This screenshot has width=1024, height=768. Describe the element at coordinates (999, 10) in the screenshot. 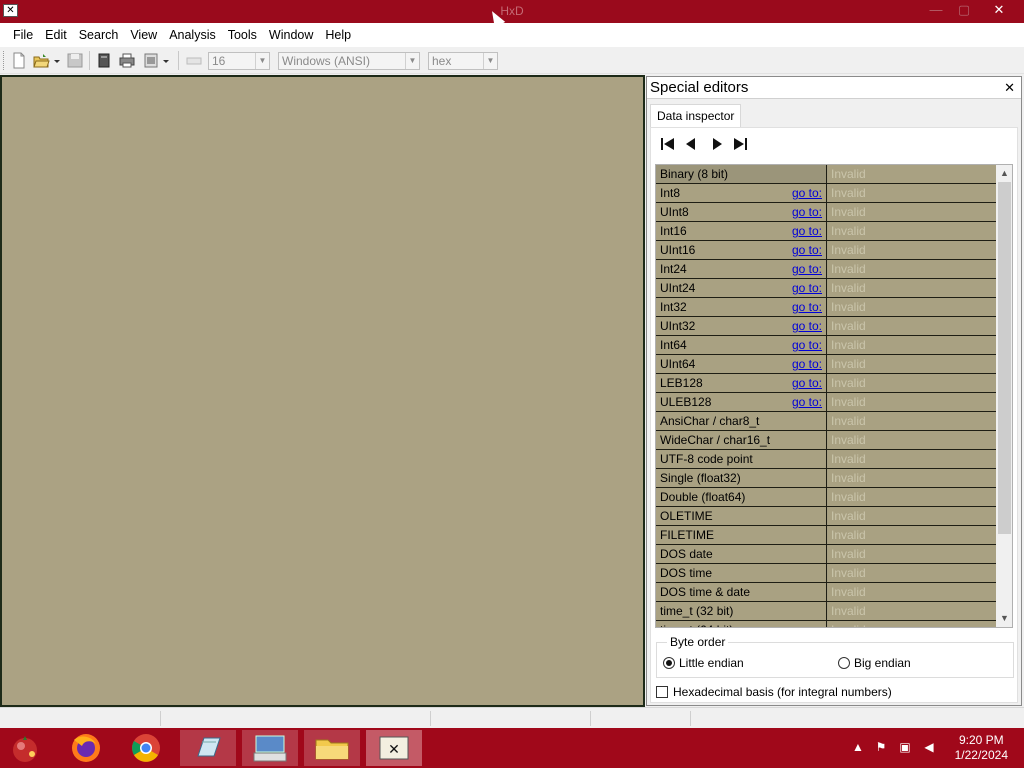

I see `close-window-button: ✕` at that location.